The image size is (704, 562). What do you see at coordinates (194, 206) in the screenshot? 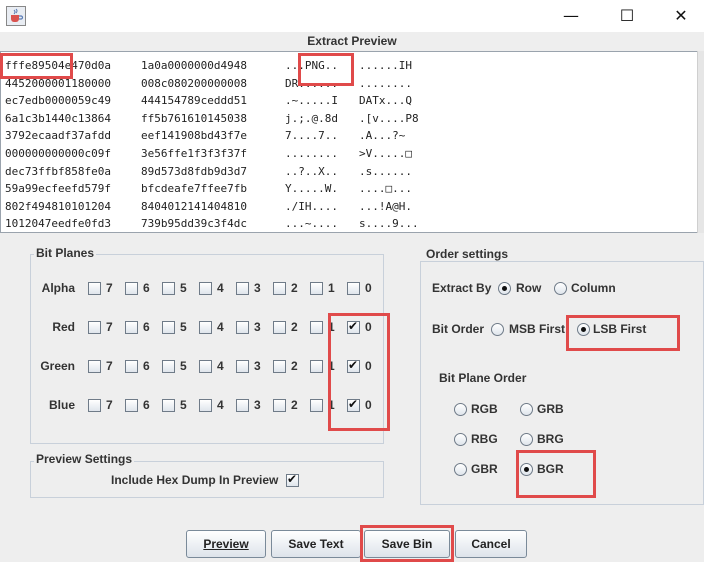
I see `hex-dump-hex2: 8404012141404810` at bounding box center [194, 206].